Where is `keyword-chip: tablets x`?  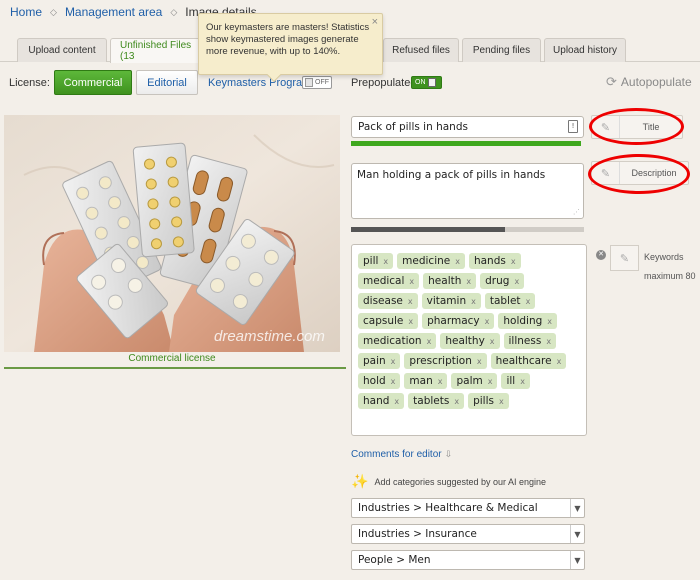 keyword-chip: tablets x is located at coordinates (436, 401).